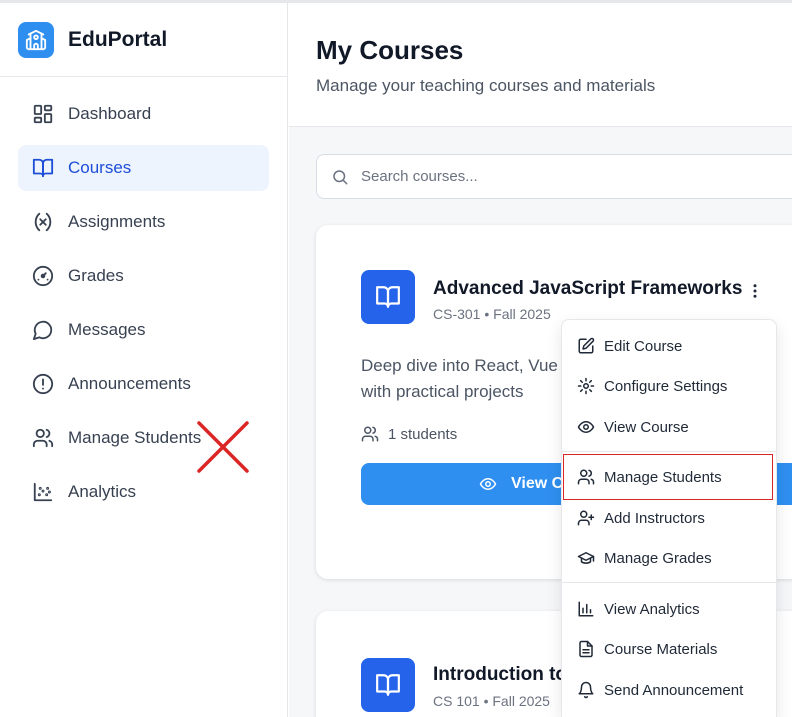  Describe the element at coordinates (110, 113) in the screenshot. I see `sidebar-item-label: Dashboard` at that location.